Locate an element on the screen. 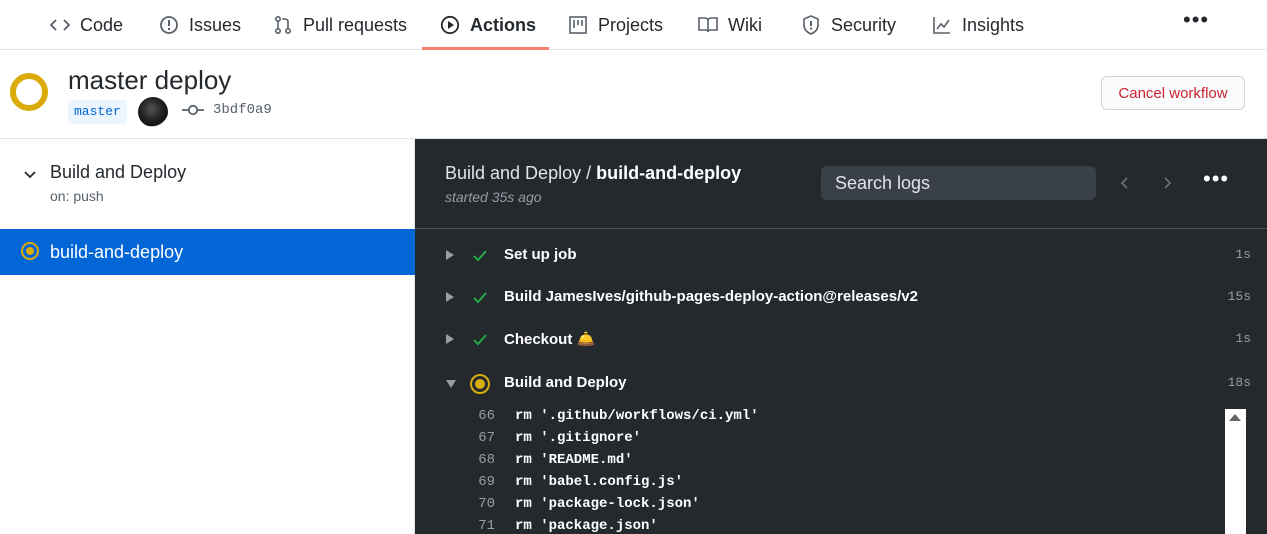 The width and height of the screenshot is (1267, 534). log-line-text: rm '.gitignore' is located at coordinates (578, 438).